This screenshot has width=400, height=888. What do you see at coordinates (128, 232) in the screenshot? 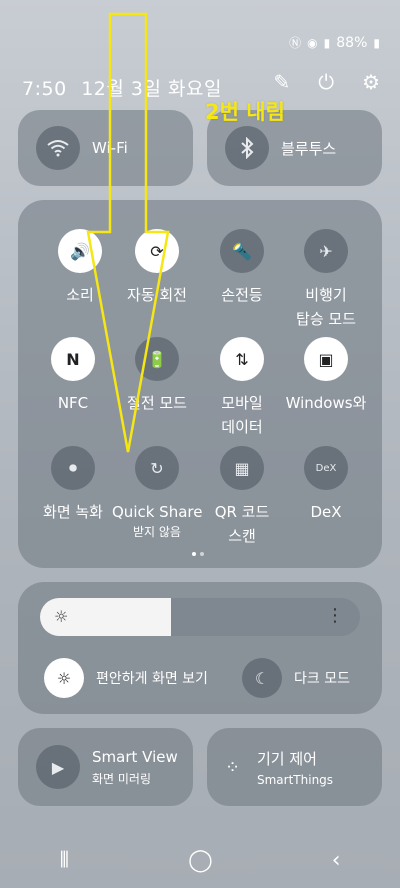
I see `annotation-arrow` at bounding box center [128, 232].